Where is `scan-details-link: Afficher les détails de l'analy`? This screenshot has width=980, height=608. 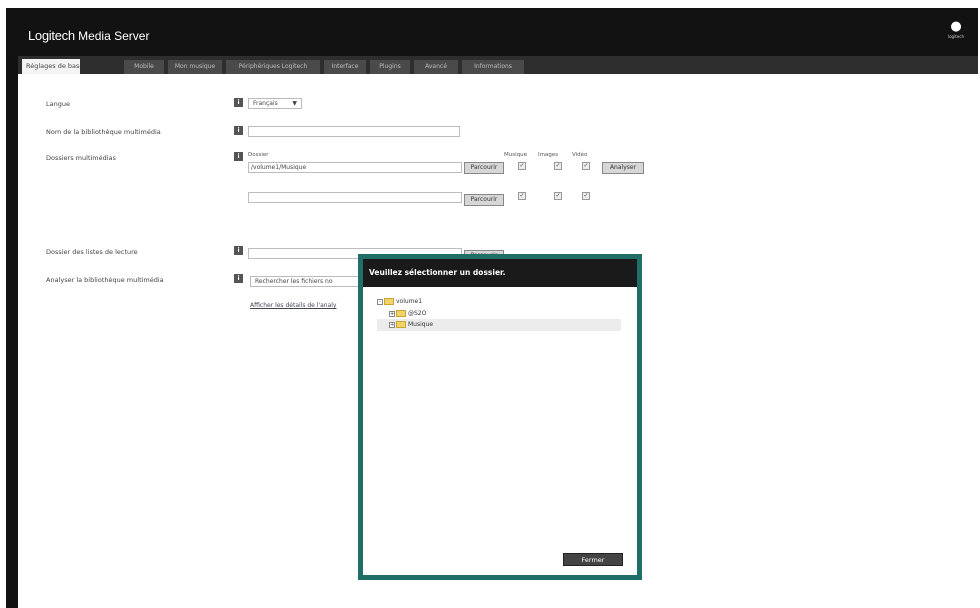
scan-details-link: Afficher les détails de l'analy is located at coordinates (293, 305).